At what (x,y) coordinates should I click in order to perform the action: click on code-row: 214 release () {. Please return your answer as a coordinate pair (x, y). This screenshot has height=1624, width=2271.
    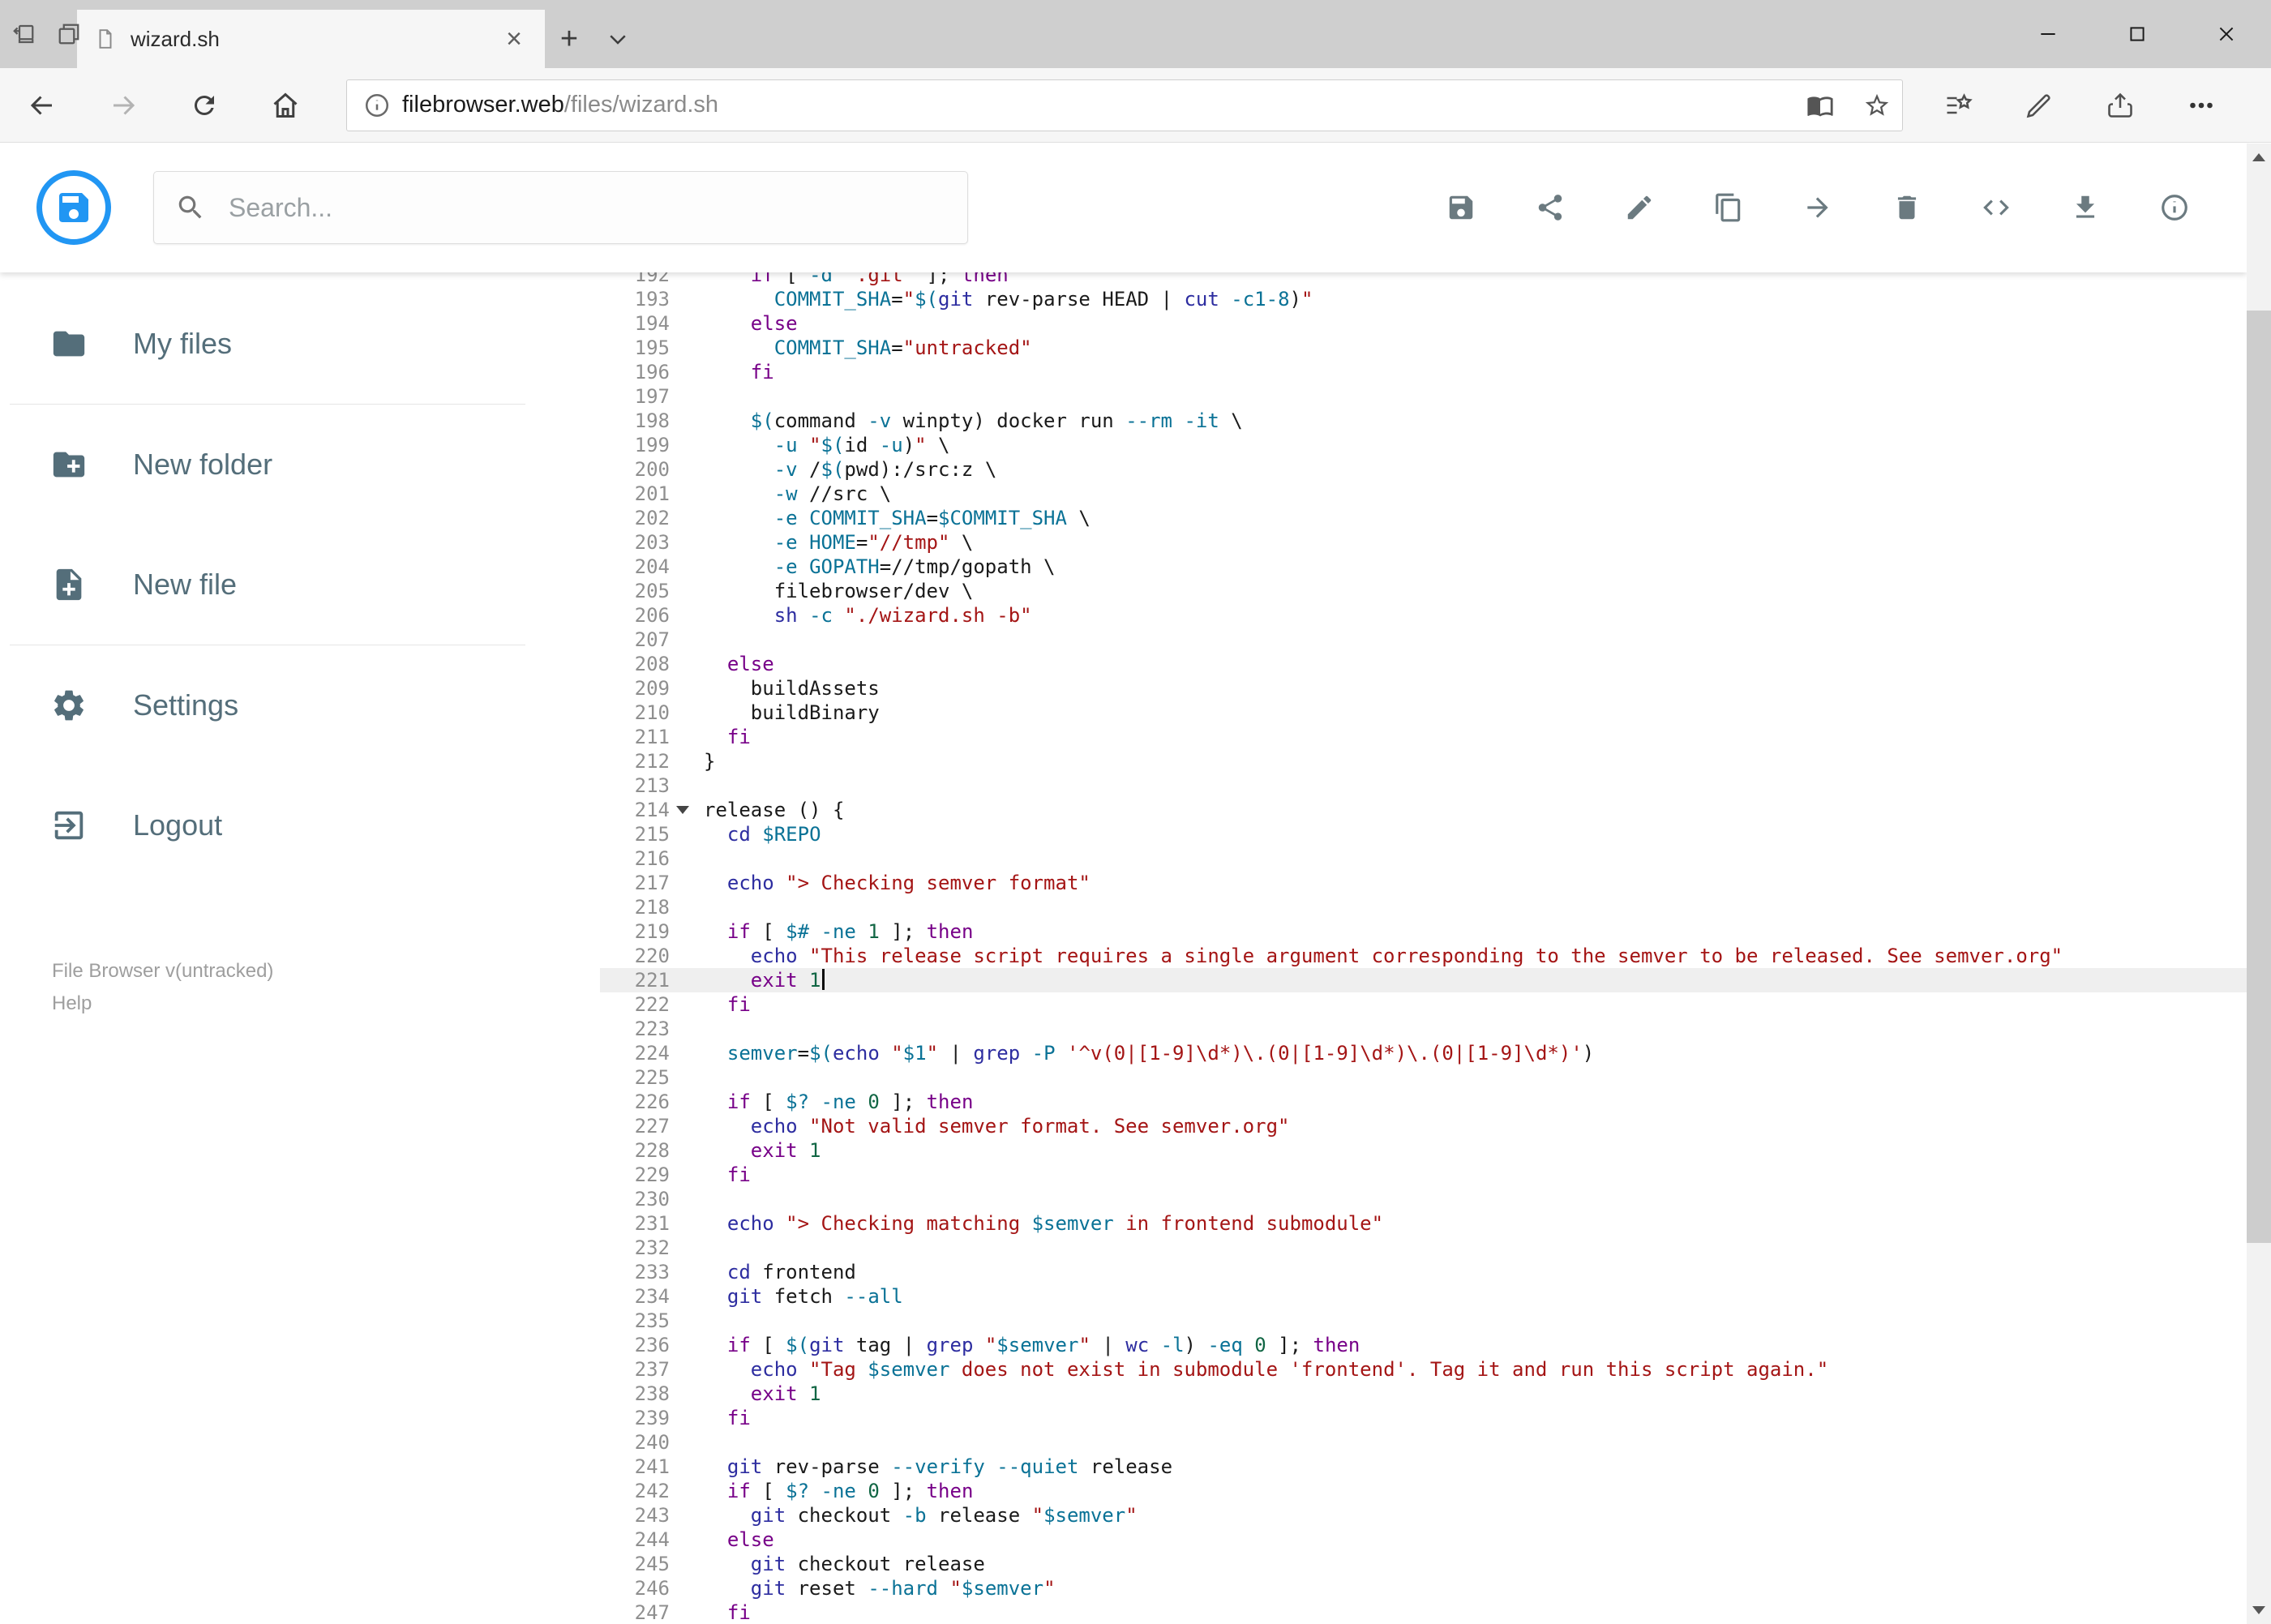
    Looking at the image, I should click on (1423, 810).